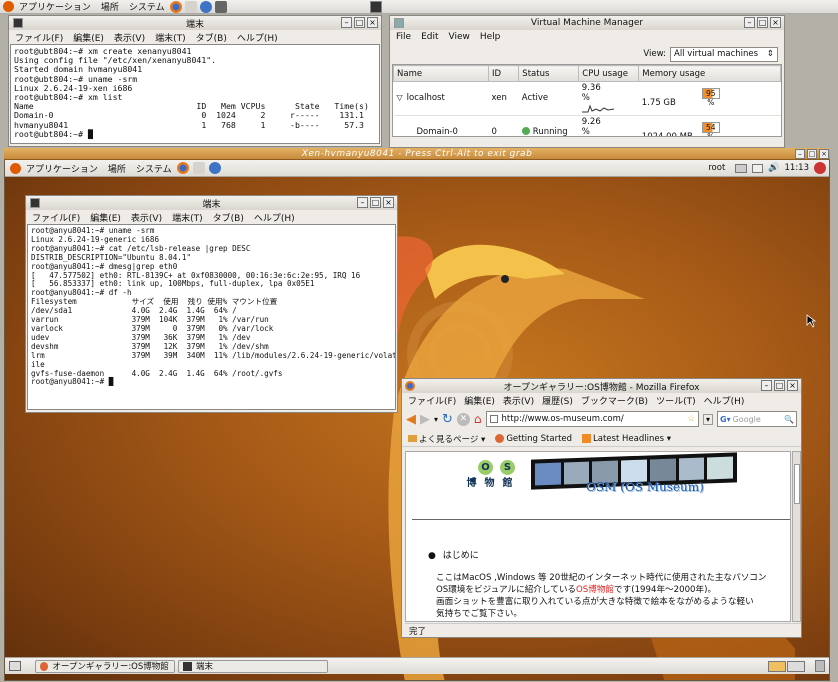  Describe the element at coordinates (789, 419) in the screenshot. I see `search-icon: 🔍` at that location.